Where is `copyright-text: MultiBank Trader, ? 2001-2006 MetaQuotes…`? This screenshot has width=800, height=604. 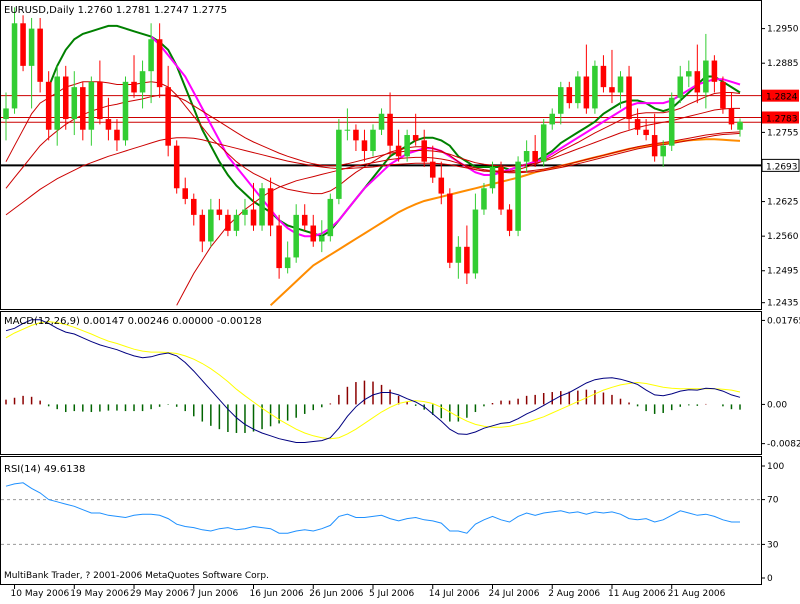
copyright-text: MultiBank Trader, ? 2001-2006 MetaQuotes… is located at coordinates (136, 576).